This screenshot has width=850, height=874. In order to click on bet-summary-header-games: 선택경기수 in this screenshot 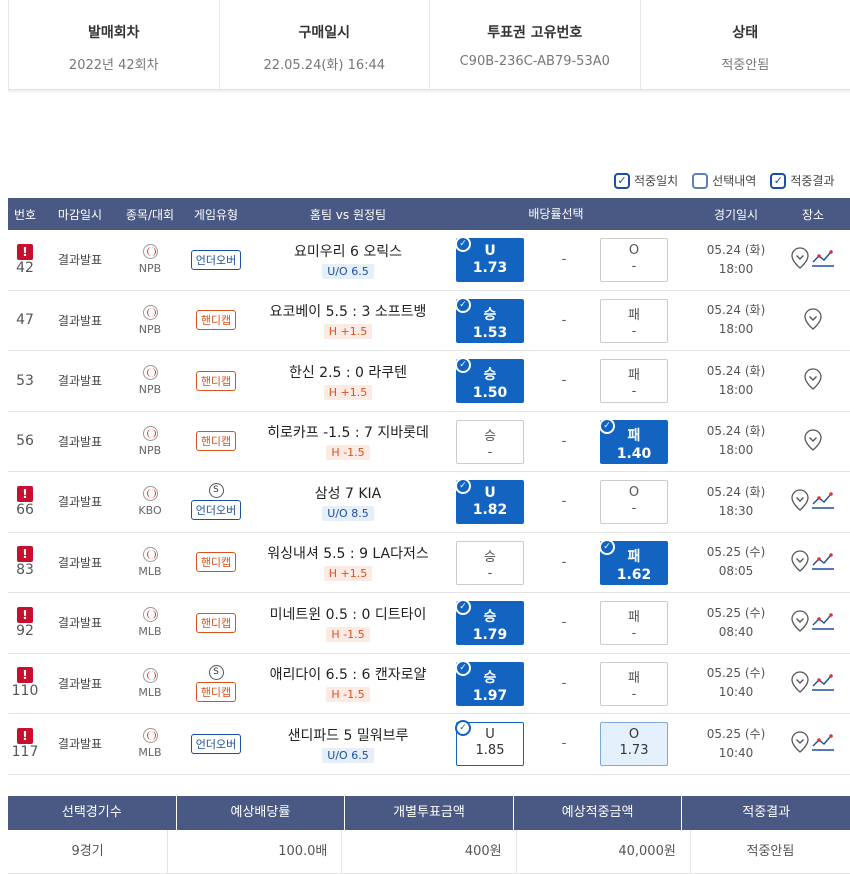, I will do `click(92, 813)`.